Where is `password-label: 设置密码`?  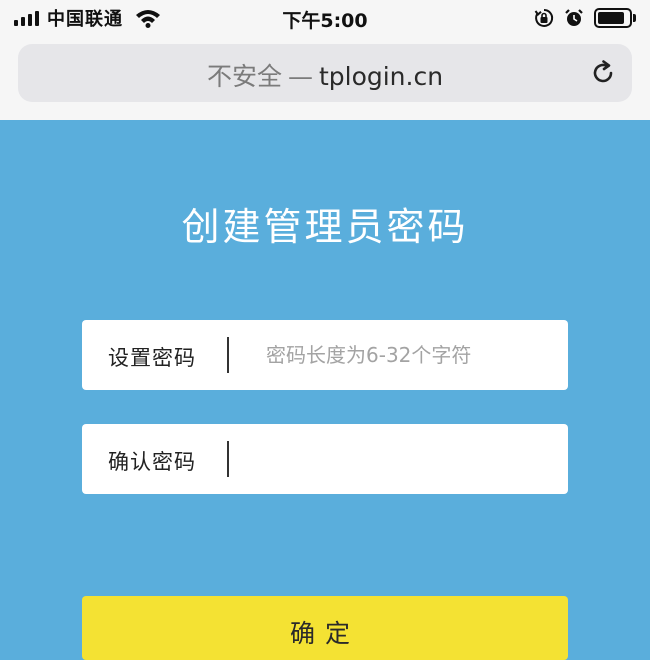 password-label: 设置密码 is located at coordinates (152, 358).